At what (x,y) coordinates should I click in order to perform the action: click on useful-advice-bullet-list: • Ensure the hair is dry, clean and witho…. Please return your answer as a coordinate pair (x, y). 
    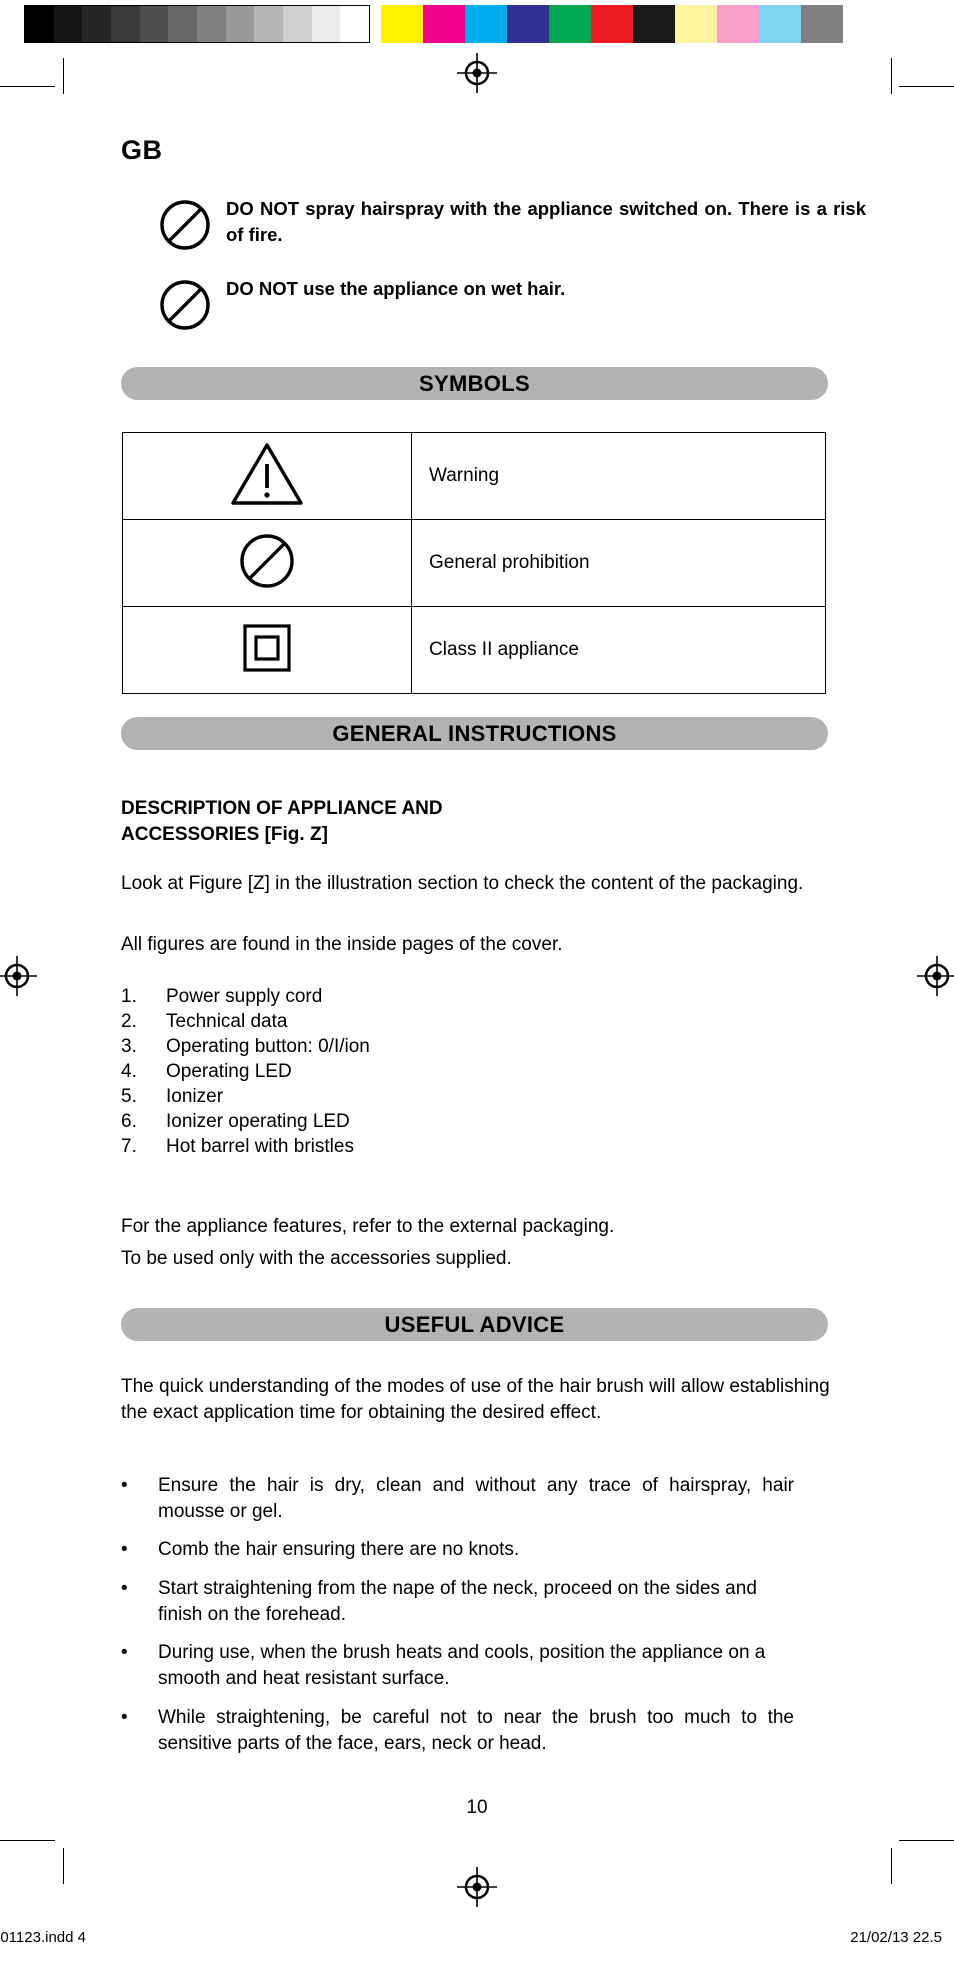
    Looking at the image, I should click on (476, 1621).